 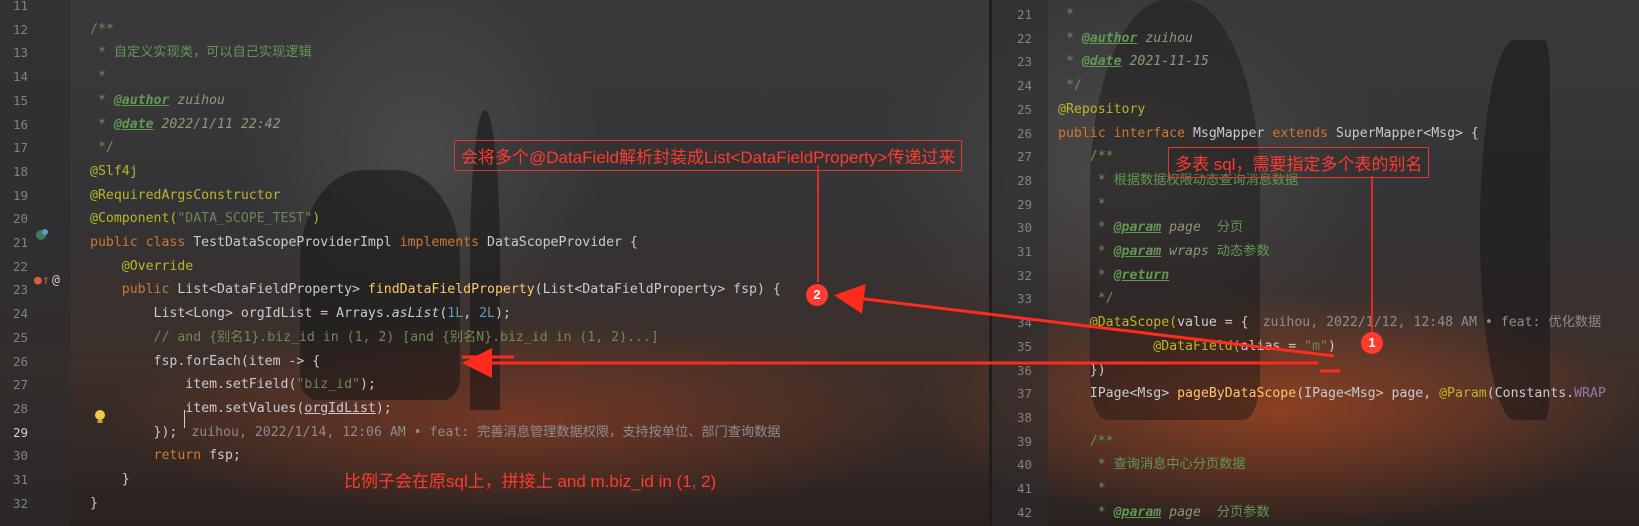 I want to click on code-text: * 查询消息中心分页数据, so click(x=1152, y=465).